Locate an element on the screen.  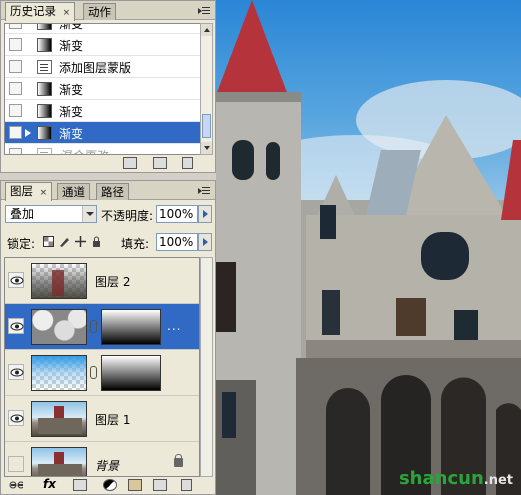
tab-actions-label: 动作 is located at coordinates (99, 12).